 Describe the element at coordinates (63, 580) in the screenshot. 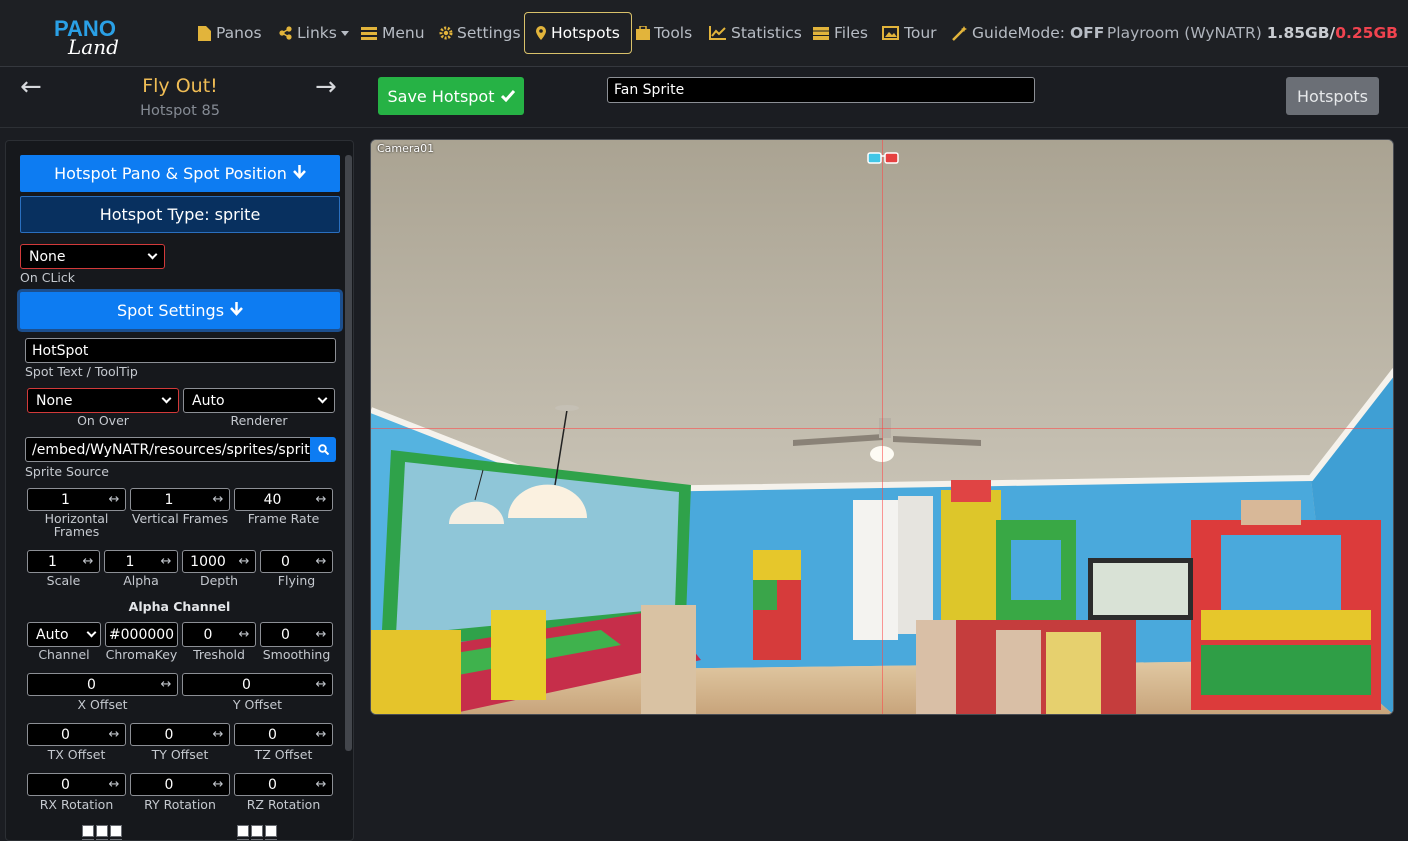

I see `scale-label: Scale` at that location.